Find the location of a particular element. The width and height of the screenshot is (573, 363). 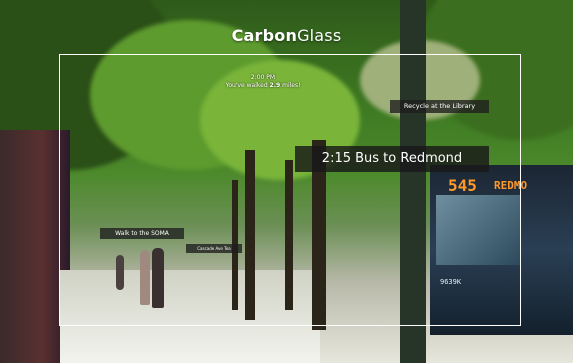

notification-bus: 2:15 Bus to Redmond is located at coordinates (392, 159).